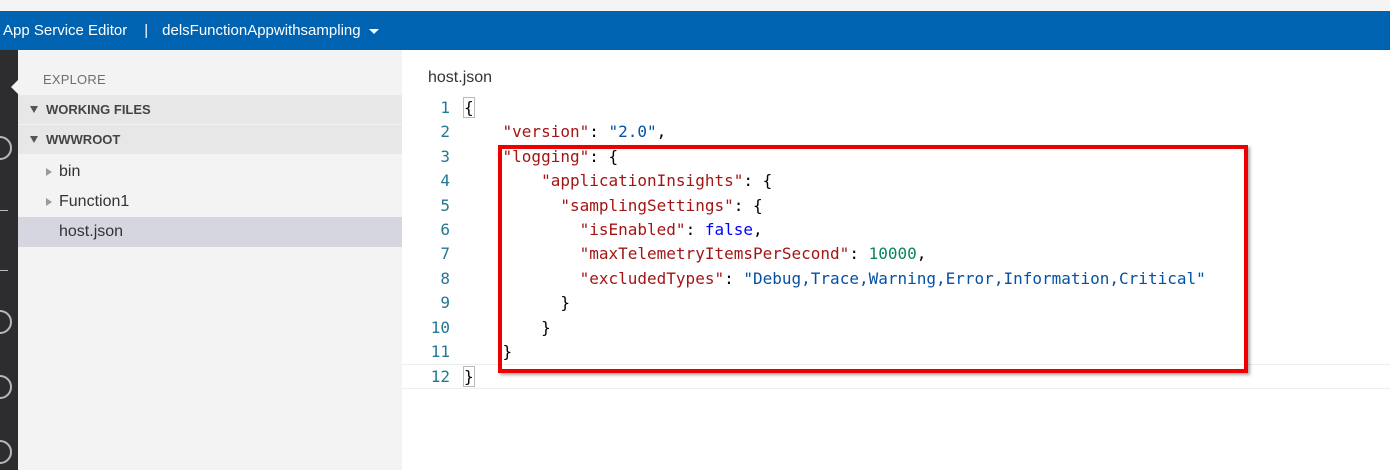 The height and width of the screenshot is (470, 1390). I want to click on output-icon, so click(6, 322).